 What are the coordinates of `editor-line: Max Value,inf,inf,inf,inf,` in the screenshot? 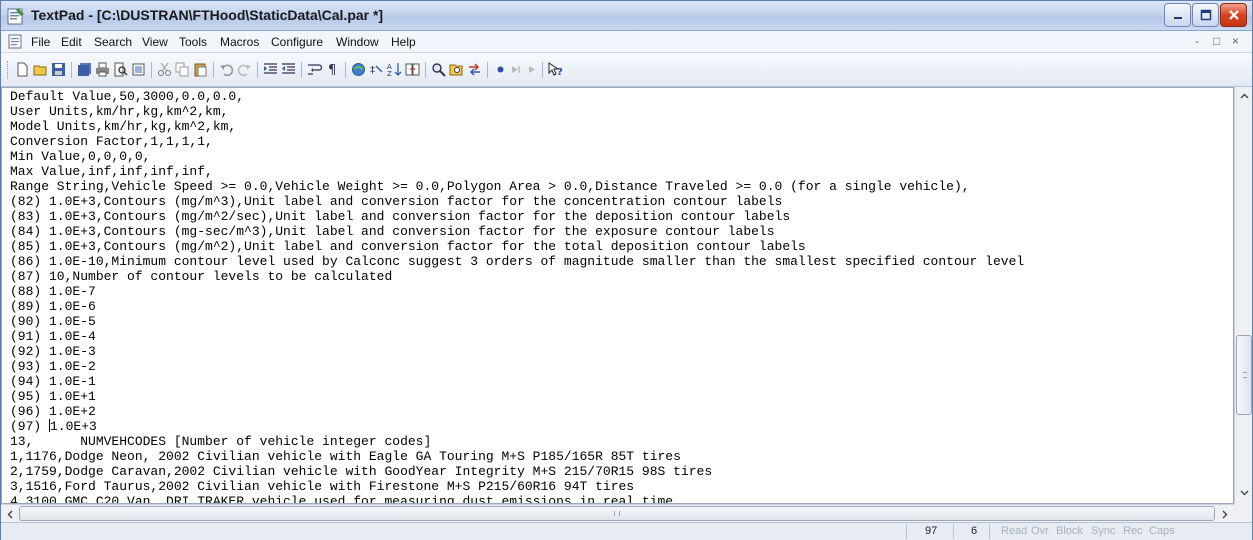 It's located at (111, 171).